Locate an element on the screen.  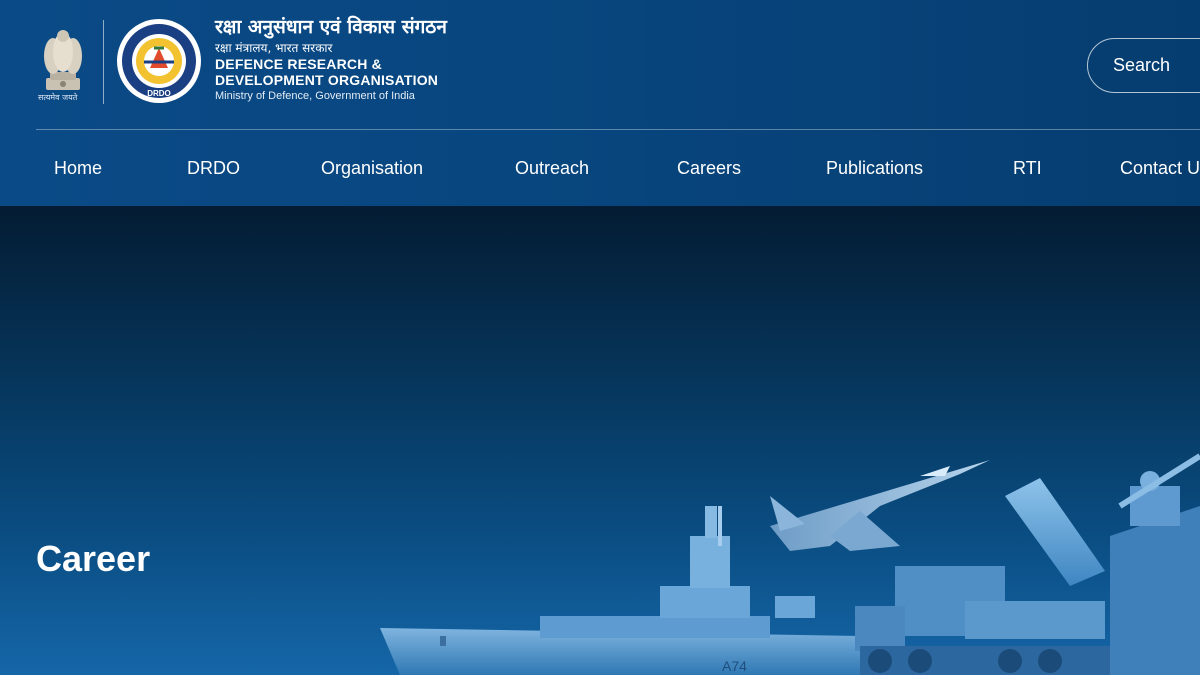
org-name-hindi: रक्षा अनुसंधान एवं विकास संगठन is located at coordinates (331, 27).